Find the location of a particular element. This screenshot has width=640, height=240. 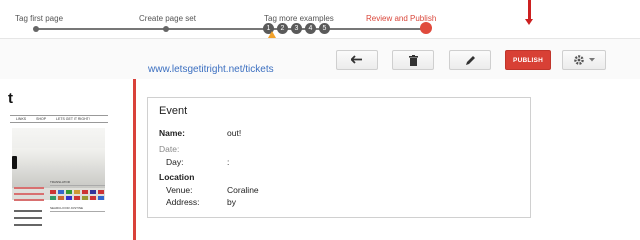

name-value: out! is located at coordinates (234, 133).